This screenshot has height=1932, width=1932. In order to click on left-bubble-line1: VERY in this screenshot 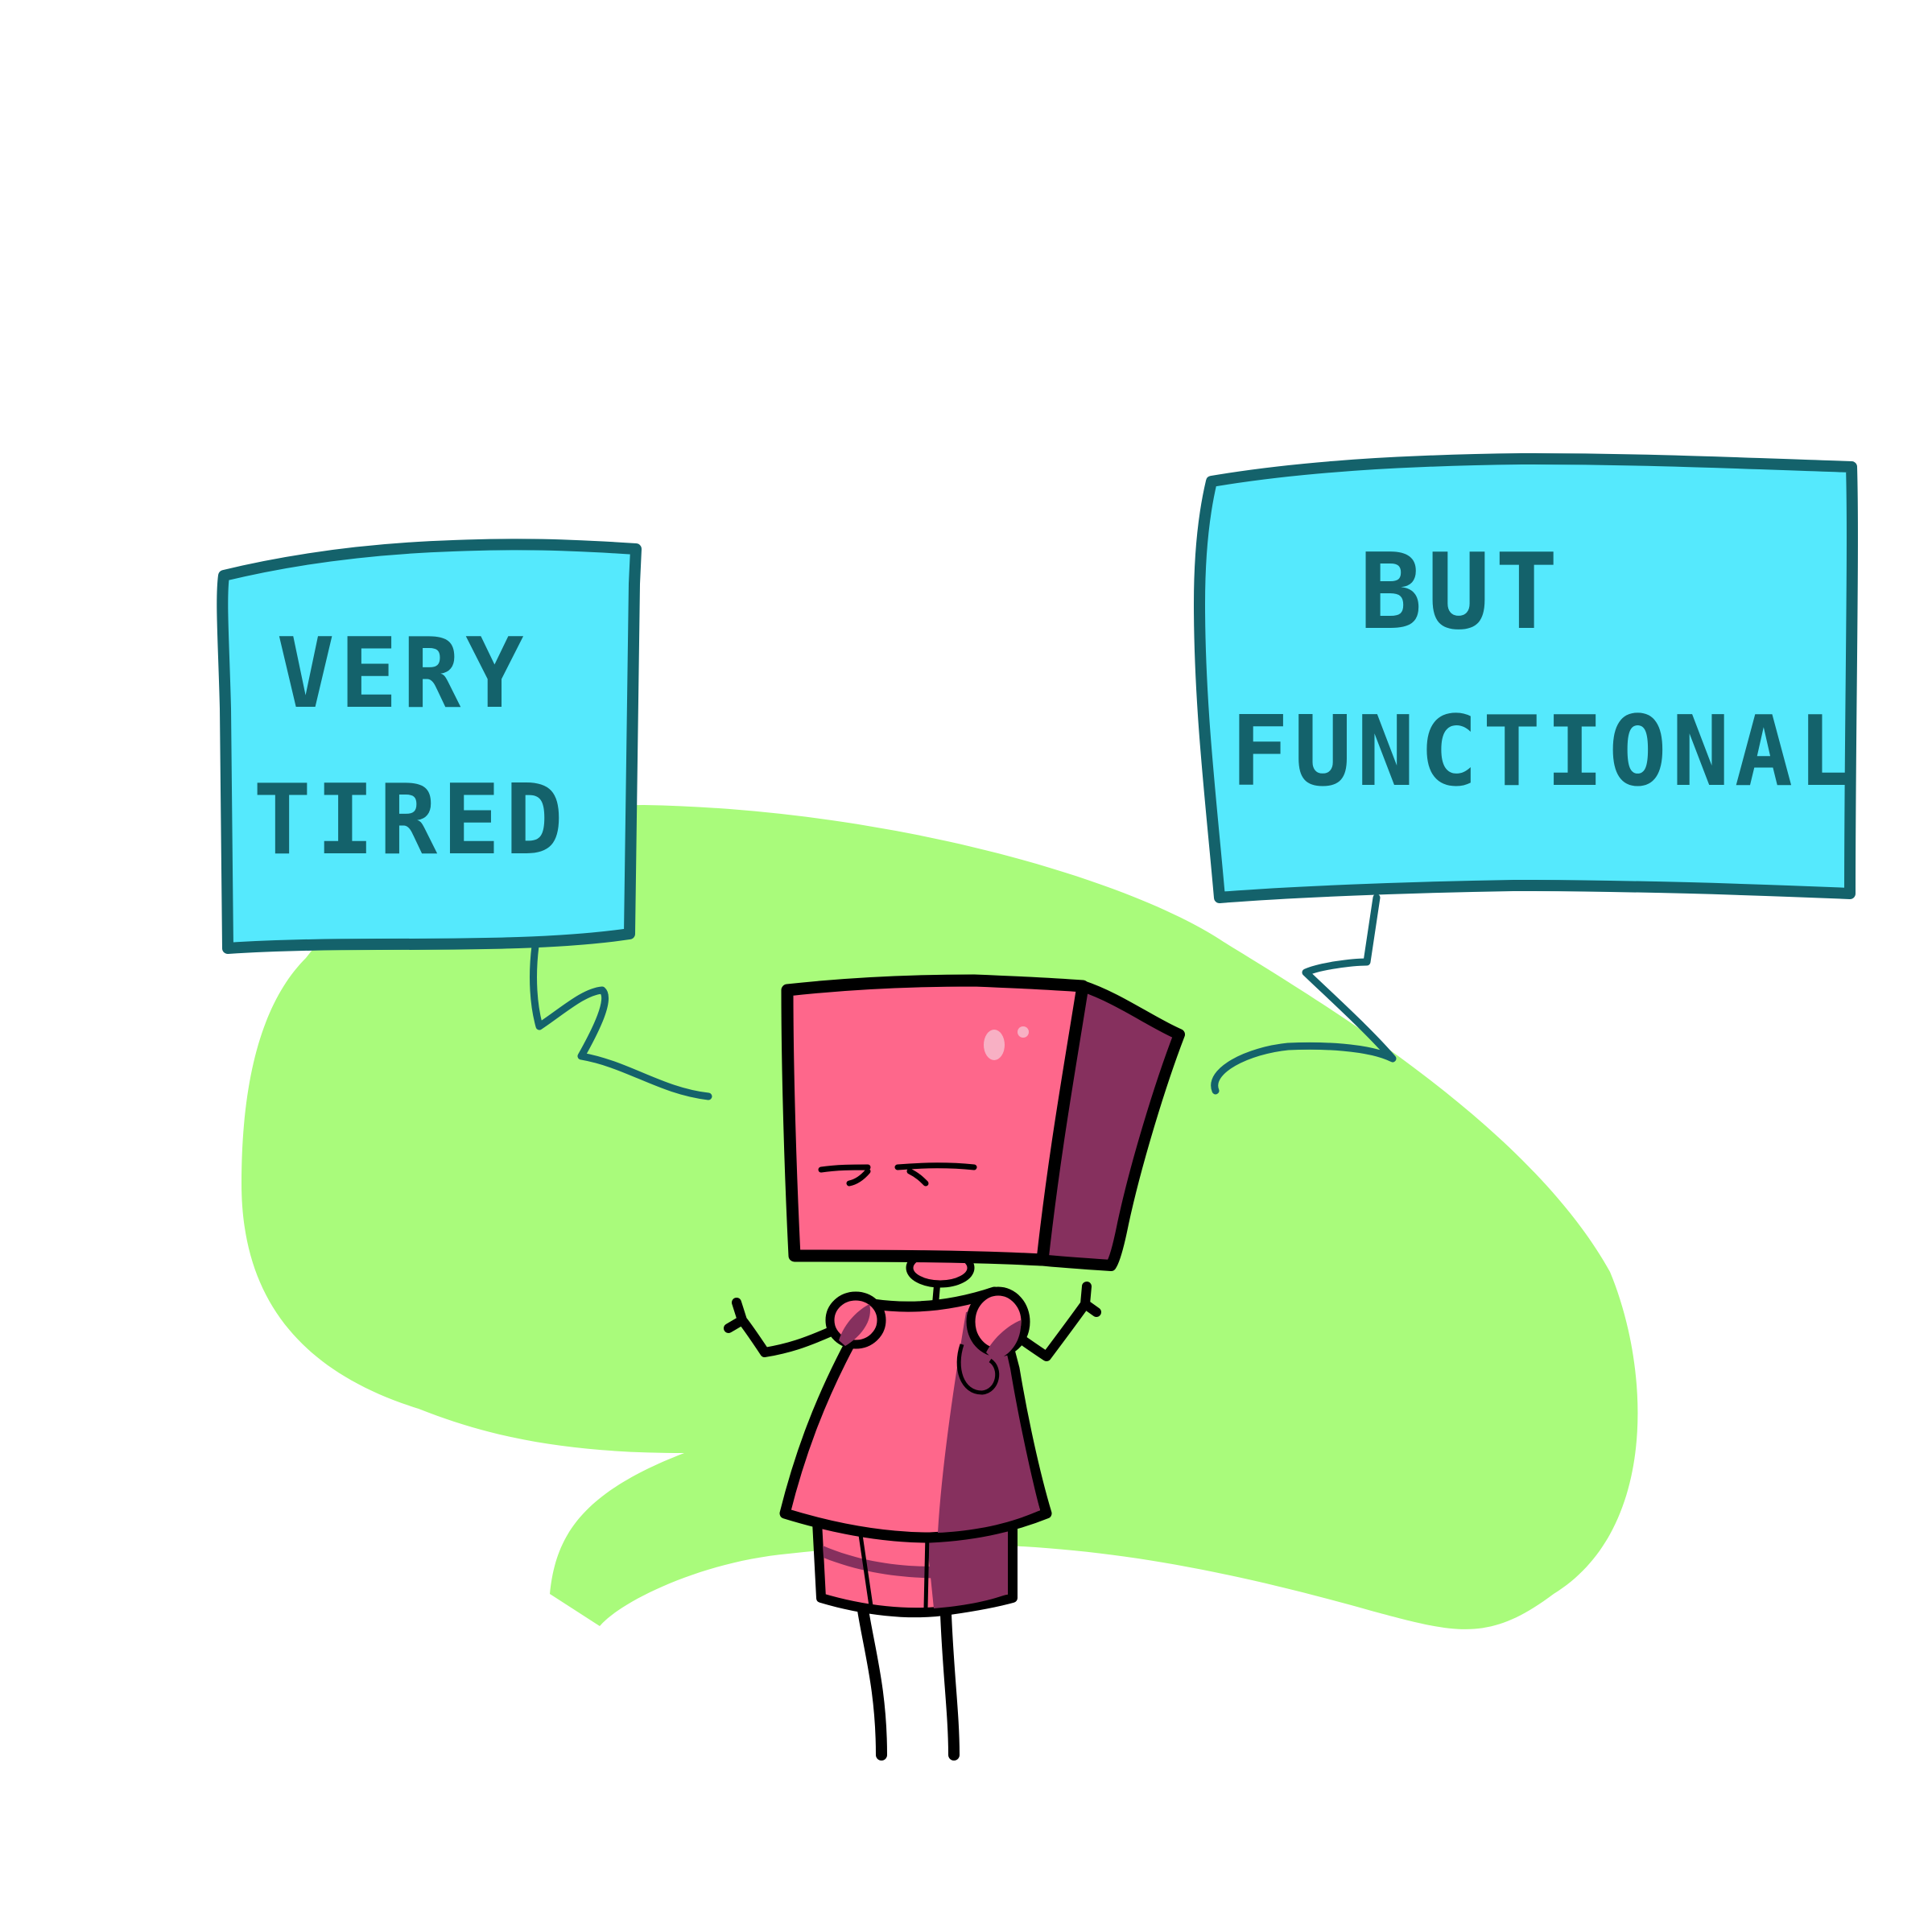, I will do `click(403, 674)`.